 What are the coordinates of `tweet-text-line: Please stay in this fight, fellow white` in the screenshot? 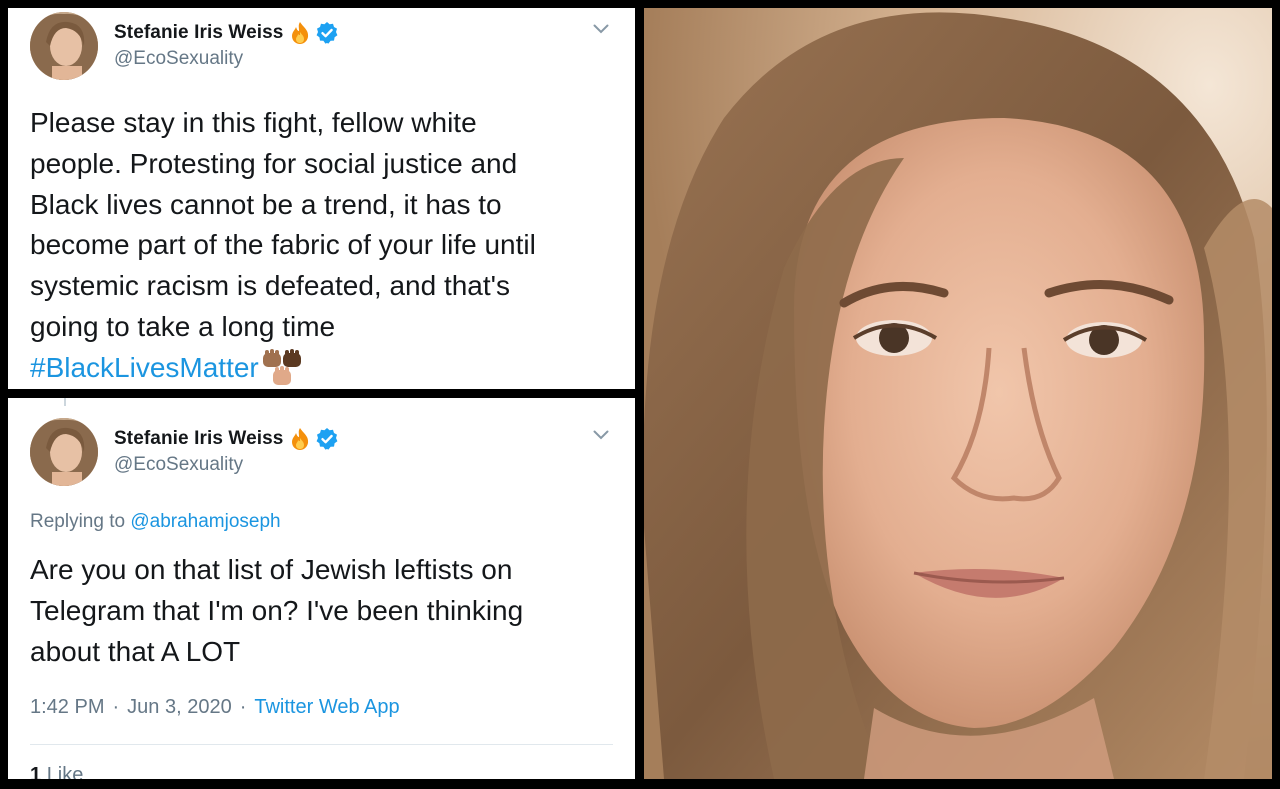 It's located at (253, 122).